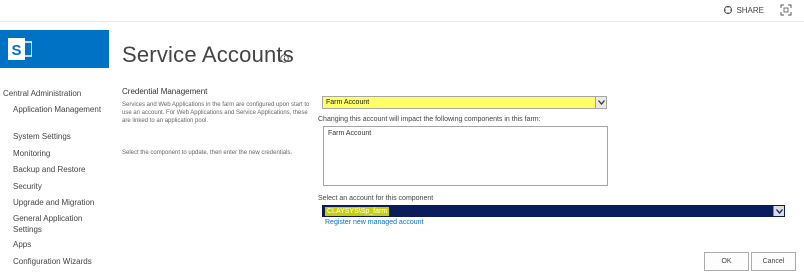  I want to click on share-label: SHARE, so click(750, 10).